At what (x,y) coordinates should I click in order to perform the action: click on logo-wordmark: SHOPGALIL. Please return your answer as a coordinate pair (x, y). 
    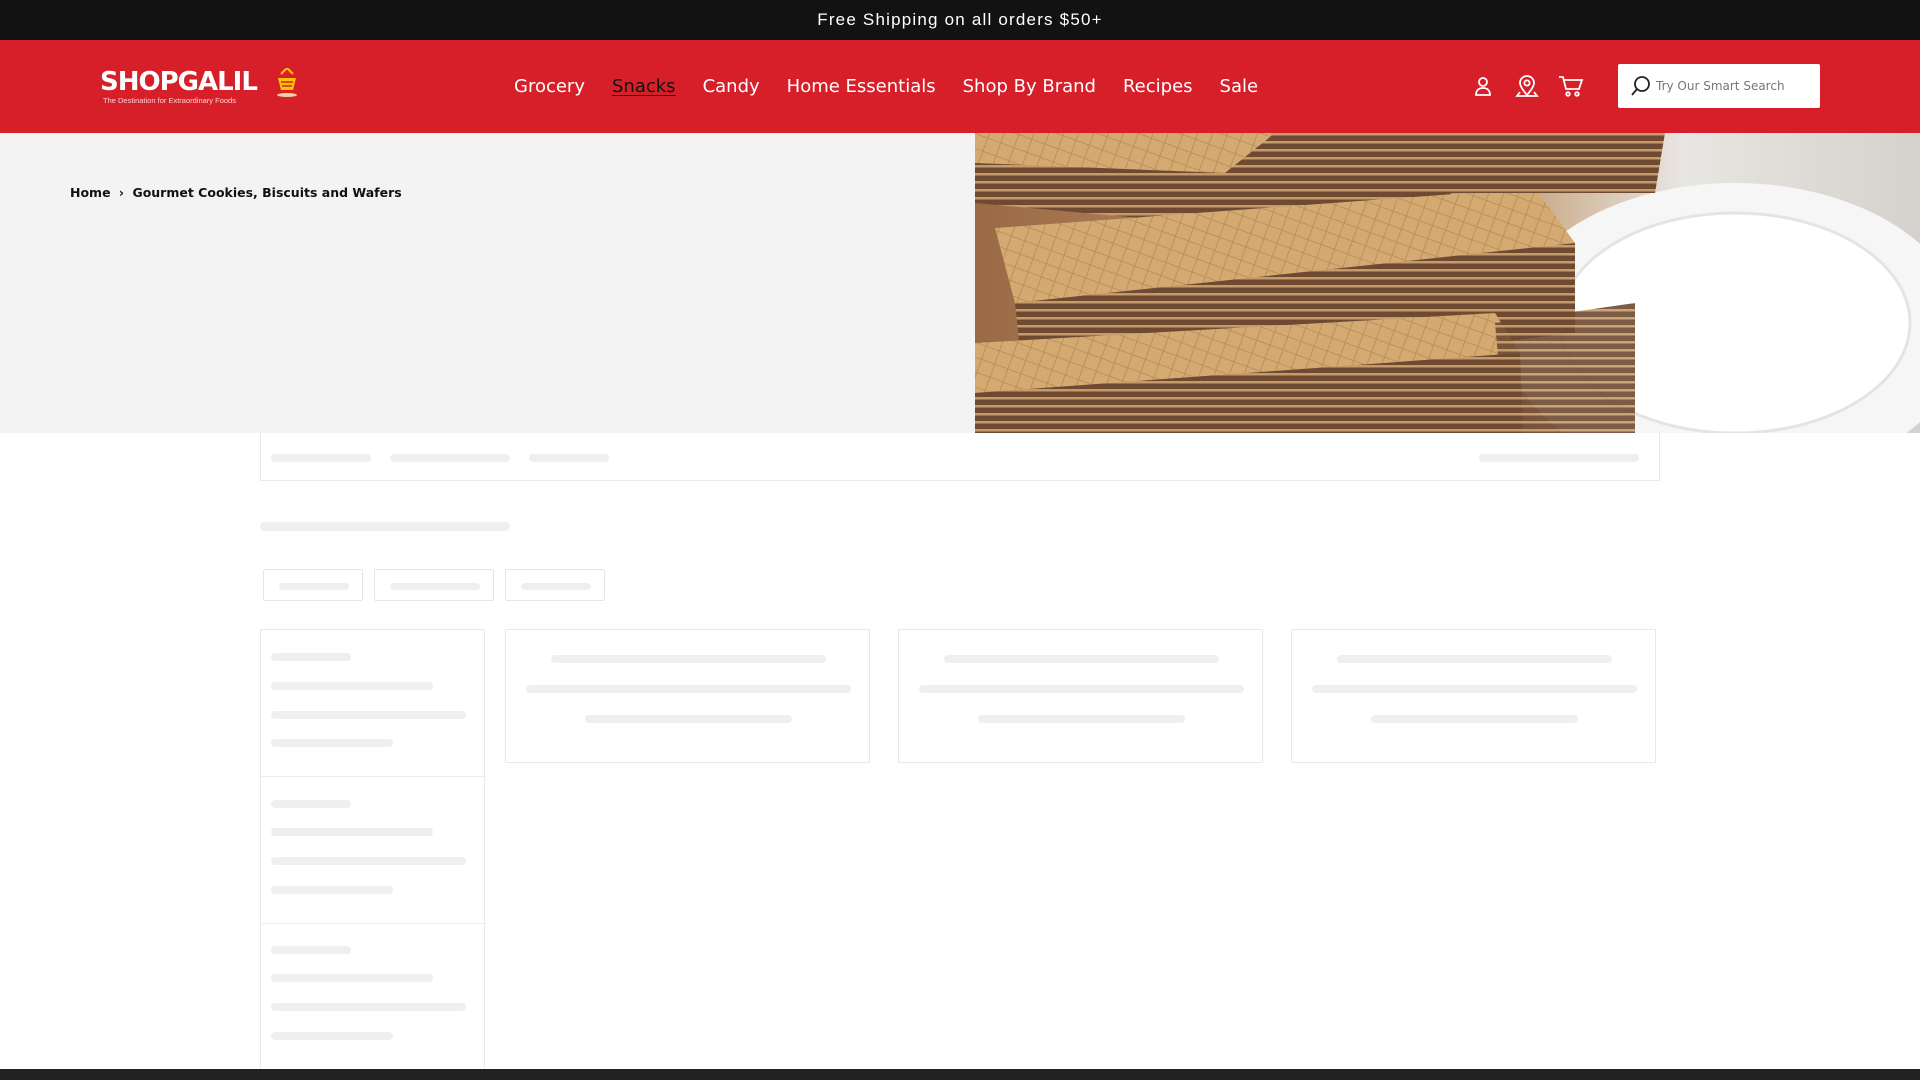
    Looking at the image, I should click on (179, 82).